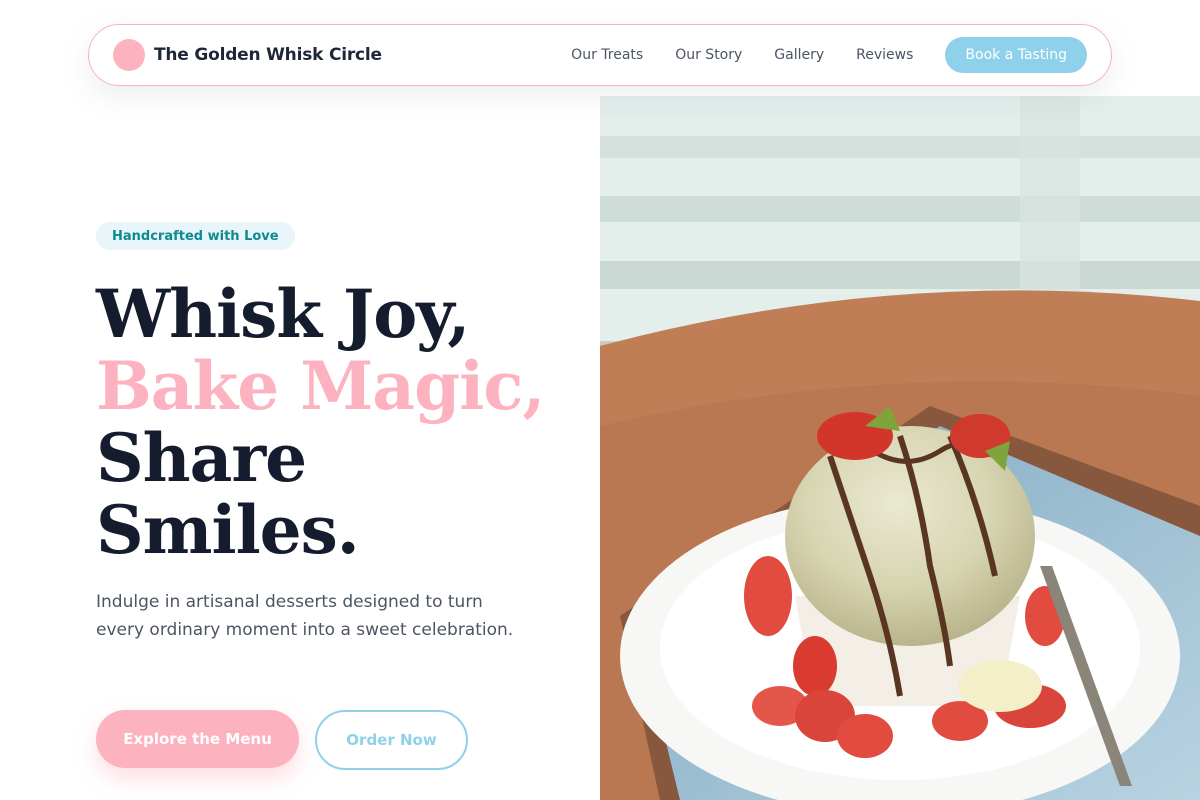 The image size is (1200, 800). Describe the element at coordinates (197, 739) in the screenshot. I see `explore-menu-button: Explore the Menu` at that location.